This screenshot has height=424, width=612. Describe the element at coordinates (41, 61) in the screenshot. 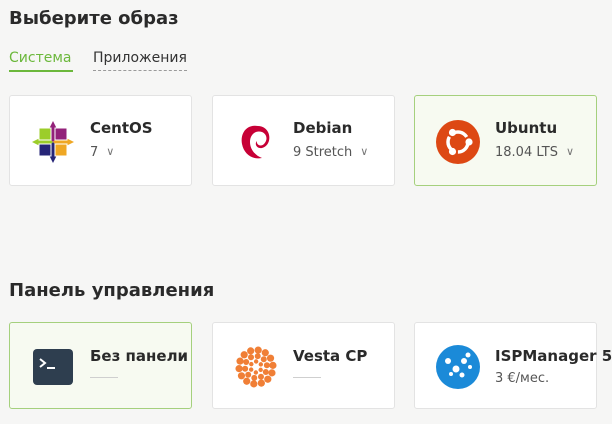

I see `tab-system: Система` at that location.